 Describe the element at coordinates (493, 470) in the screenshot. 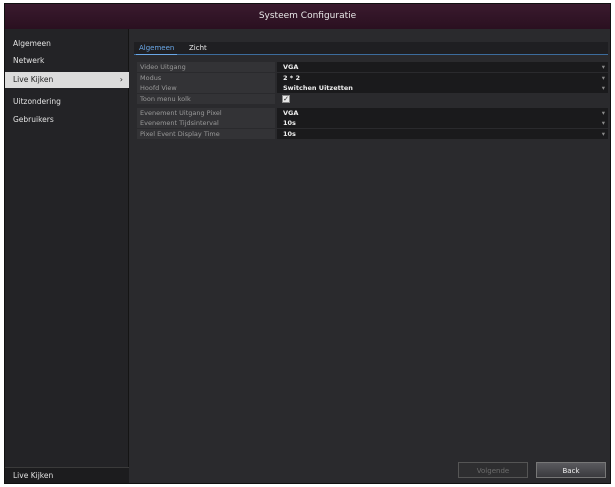

I see `volgende-button: Volgende` at that location.